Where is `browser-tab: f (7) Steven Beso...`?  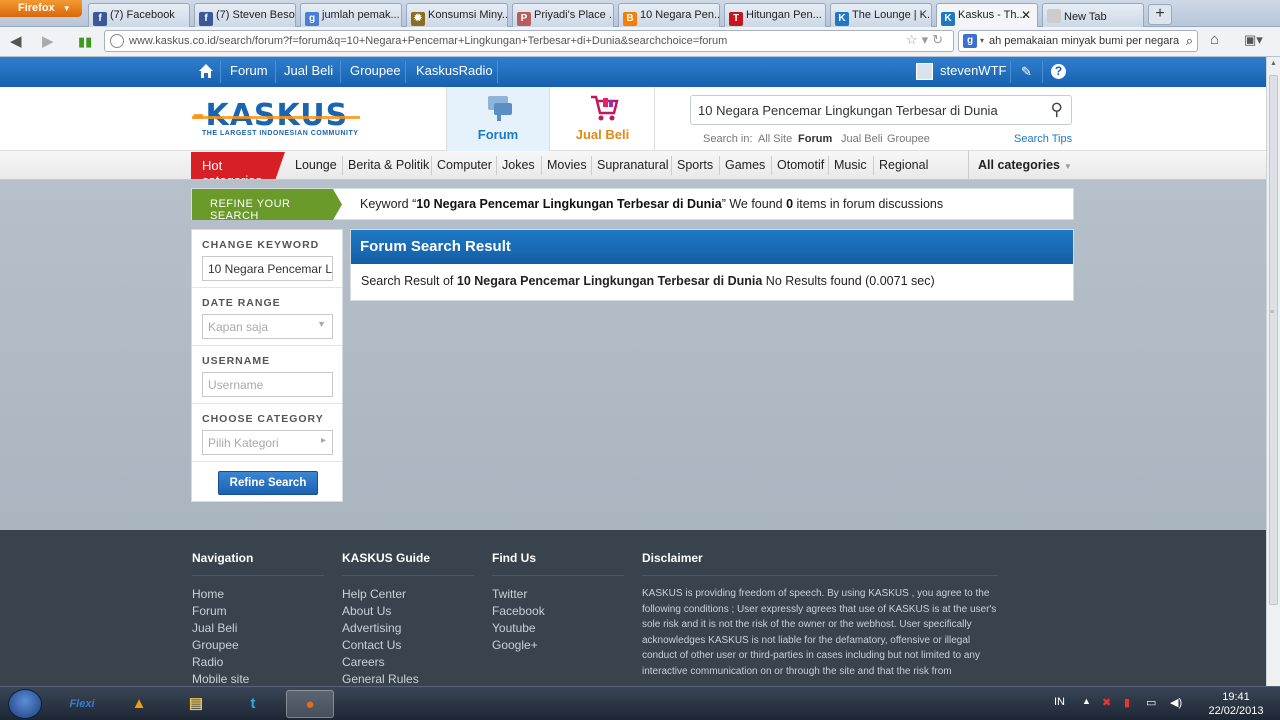 browser-tab: f (7) Steven Beso... is located at coordinates (245, 15).